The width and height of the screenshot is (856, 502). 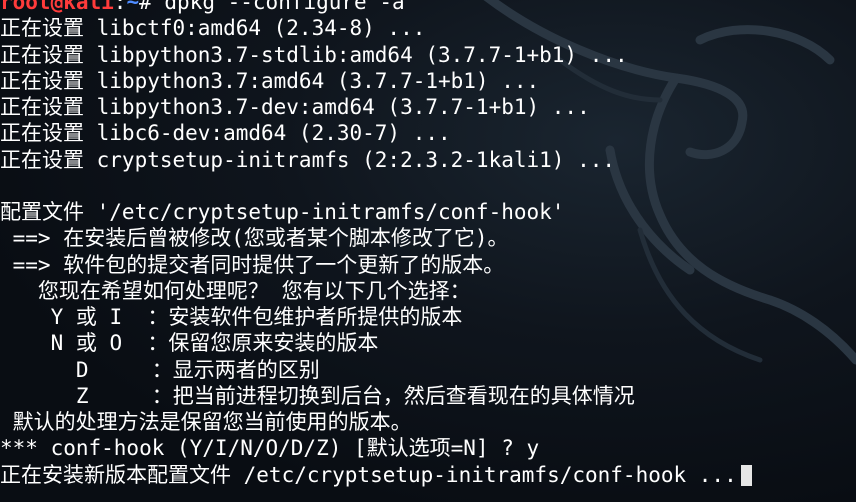 What do you see at coordinates (160, 369) in the screenshot?
I see `output-line: D ：显示两者的区别` at bounding box center [160, 369].